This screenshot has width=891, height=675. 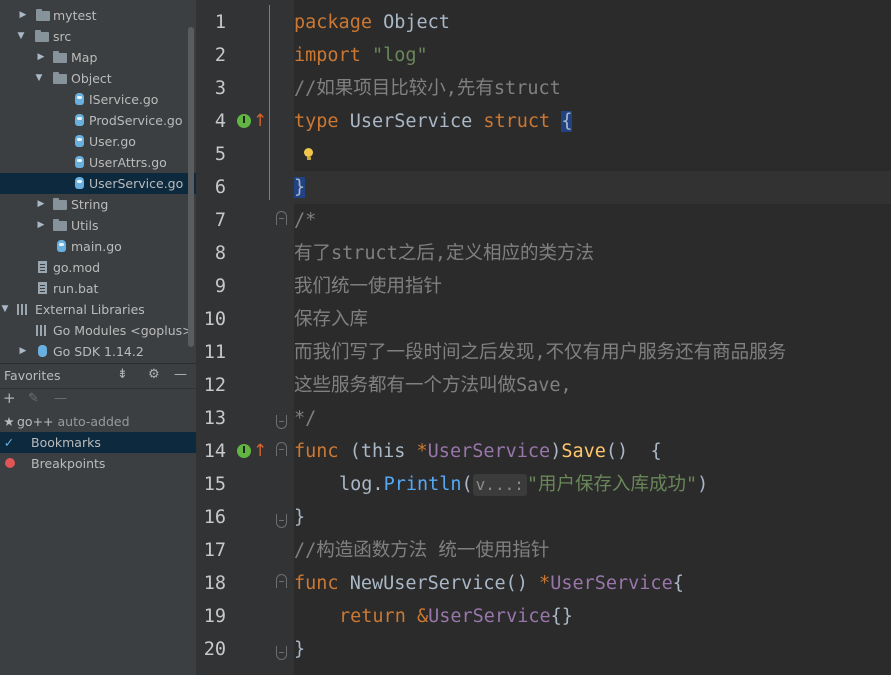 What do you see at coordinates (592, 220) in the screenshot?
I see `code-line: /*` at bounding box center [592, 220].